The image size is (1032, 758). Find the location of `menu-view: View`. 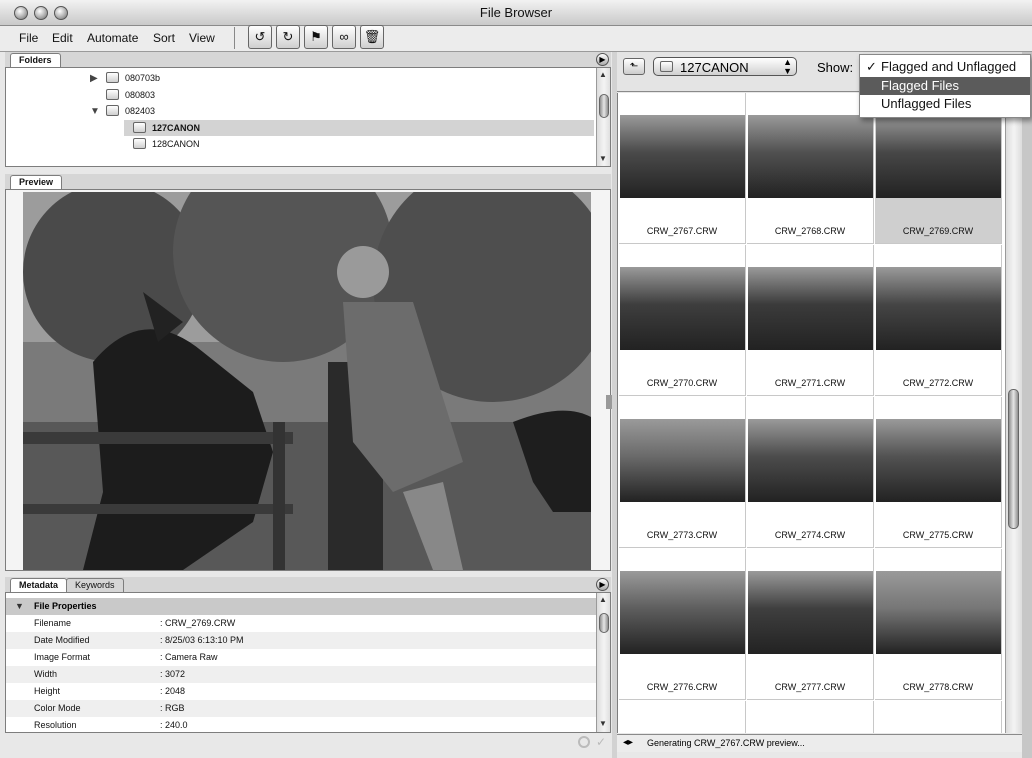

menu-view: View is located at coordinates (202, 38).